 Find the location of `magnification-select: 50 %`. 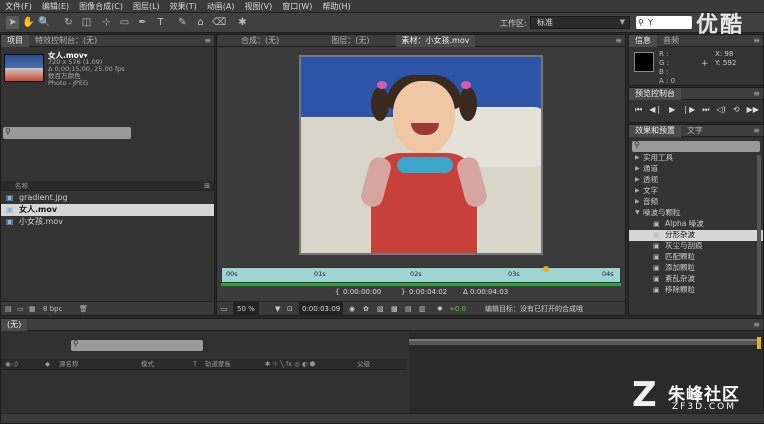

magnification-select: 50 % is located at coordinates (246, 309).